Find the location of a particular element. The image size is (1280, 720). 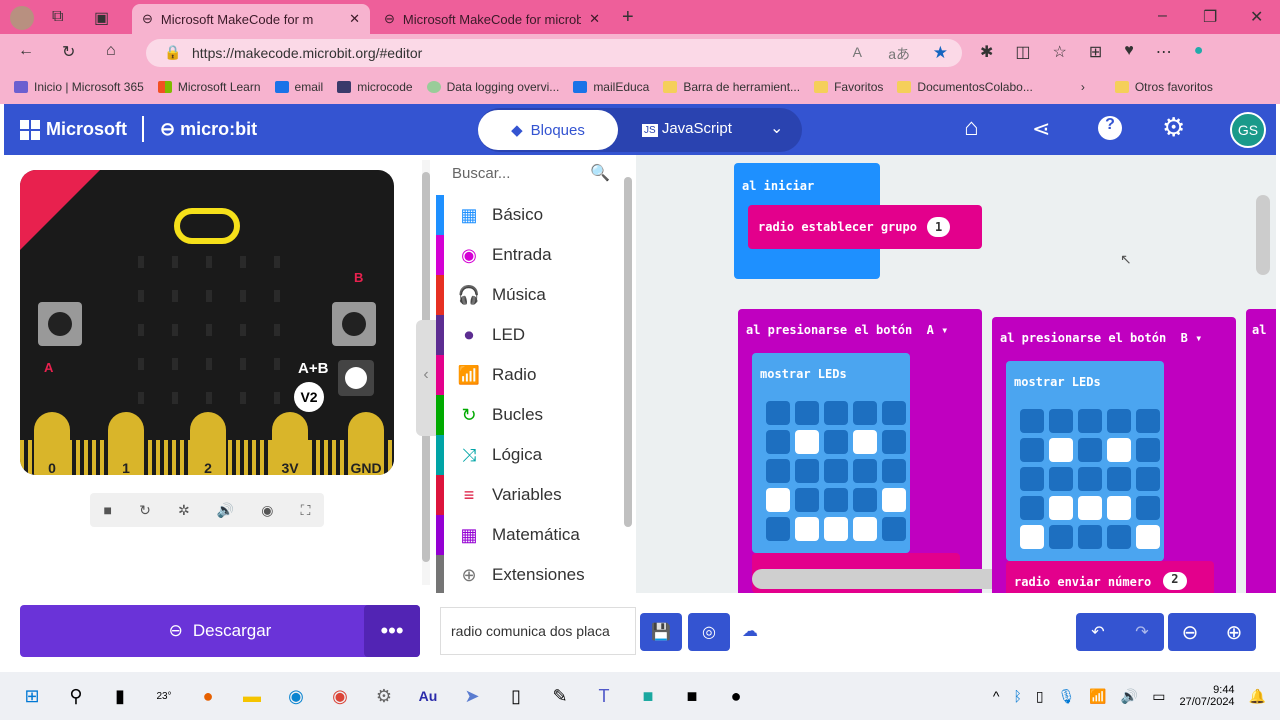

sound-icon: 🔊 is located at coordinates (225, 510).